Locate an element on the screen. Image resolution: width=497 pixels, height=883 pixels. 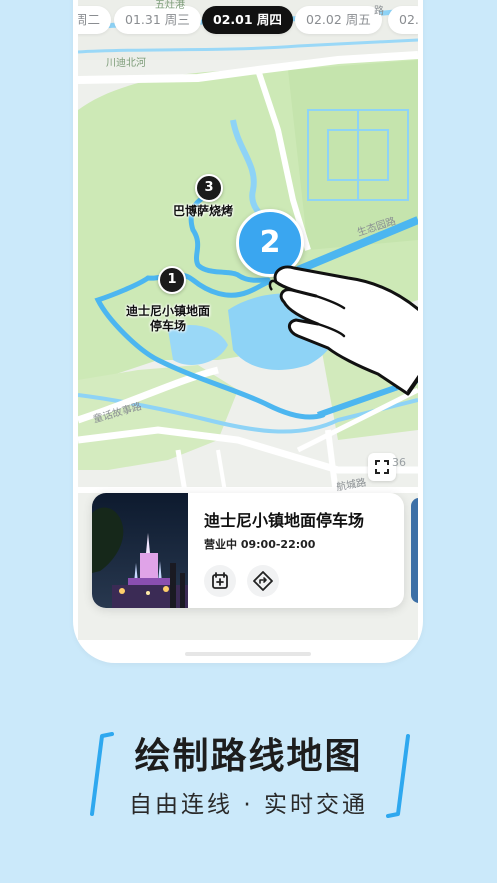
navigate-button is located at coordinates (263, 581).